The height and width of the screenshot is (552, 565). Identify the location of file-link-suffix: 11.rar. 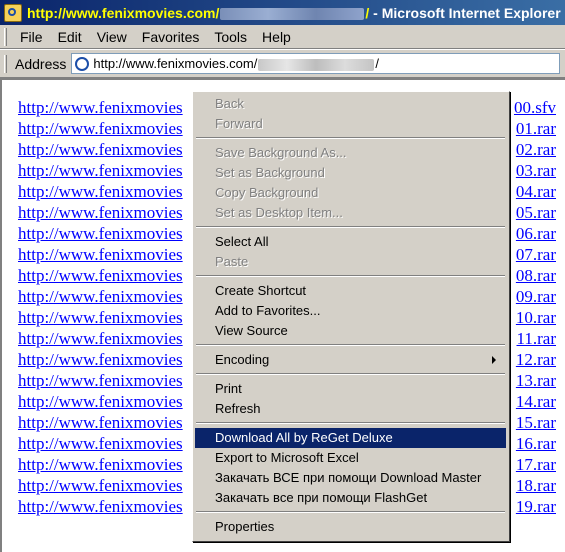
(537, 339).